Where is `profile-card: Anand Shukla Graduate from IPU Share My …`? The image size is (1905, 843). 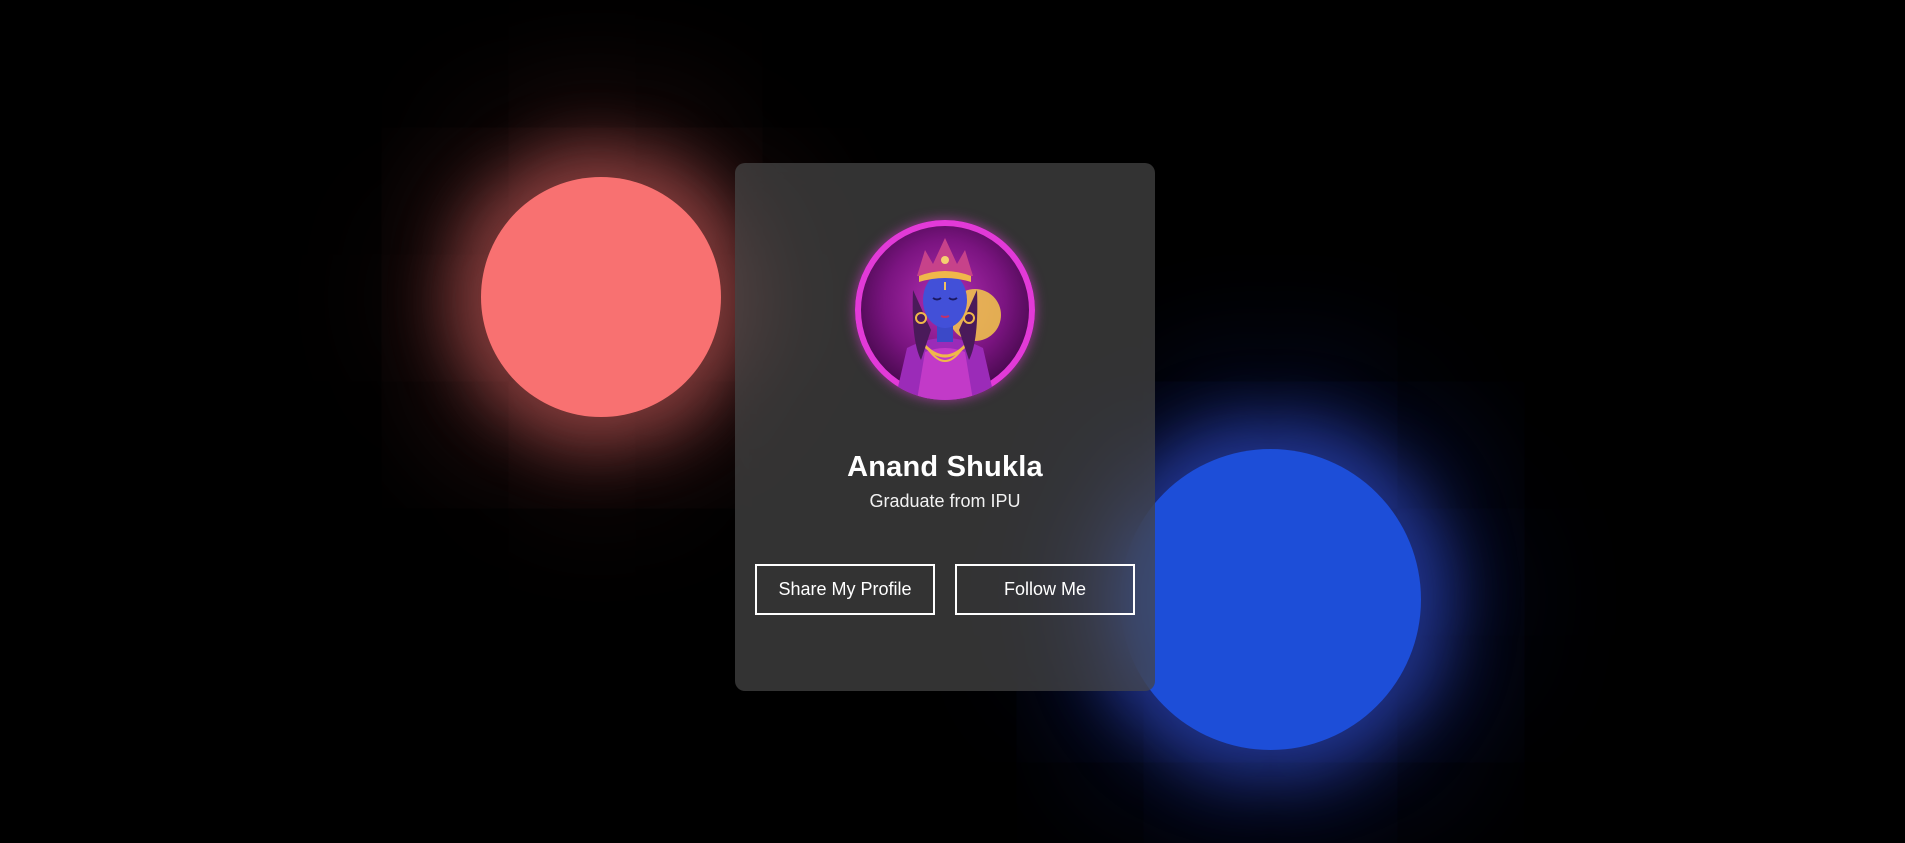 profile-card: Anand Shukla Graduate from IPU Share My … is located at coordinates (945, 427).